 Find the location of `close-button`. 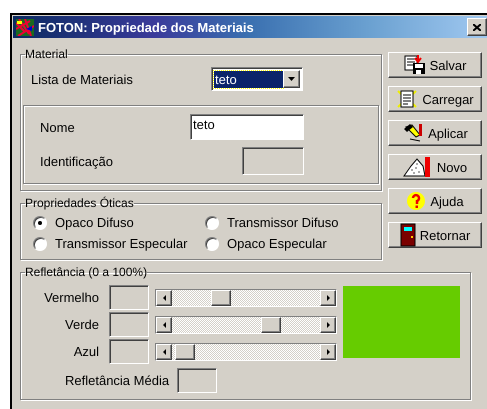

close-button is located at coordinates (477, 27).